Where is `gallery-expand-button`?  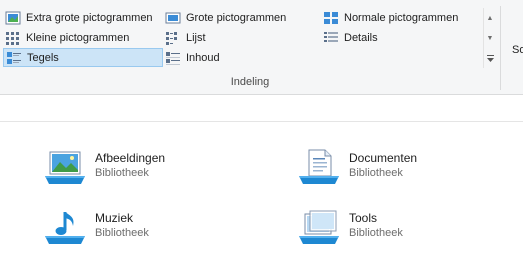
gallery-expand-button is located at coordinates (490, 58).